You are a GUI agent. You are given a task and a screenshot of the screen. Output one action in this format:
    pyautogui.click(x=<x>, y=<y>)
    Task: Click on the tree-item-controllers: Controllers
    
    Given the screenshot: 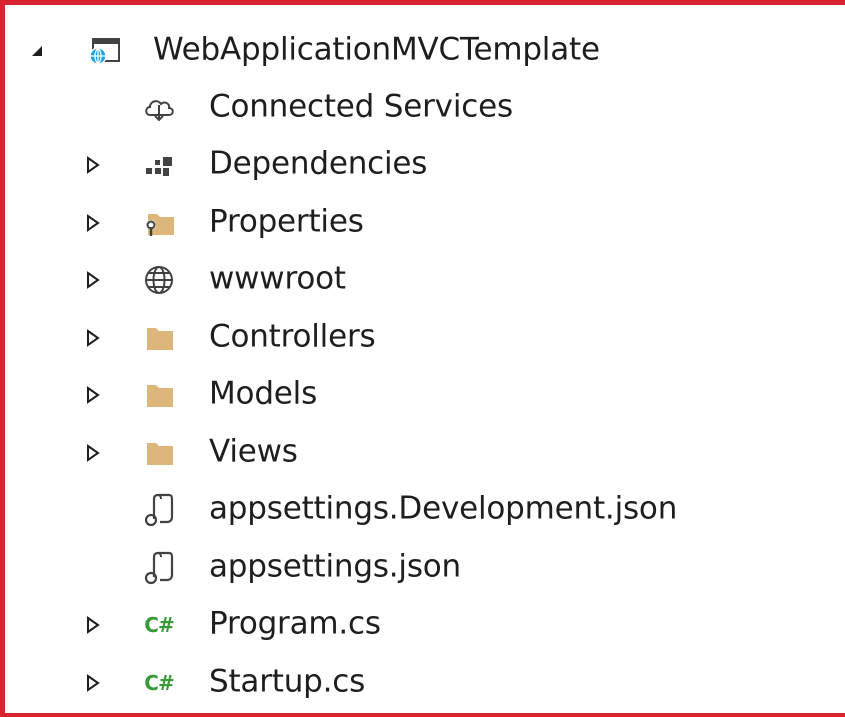 What is the action you would take?
    pyautogui.click(x=425, y=338)
    